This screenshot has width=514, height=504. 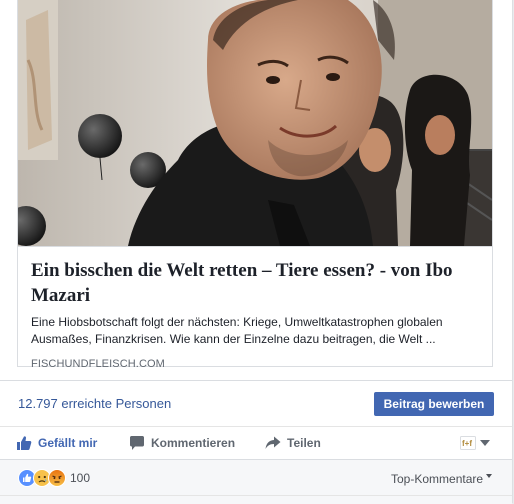 What do you see at coordinates (98, 364) in the screenshot?
I see `link-domain: FISCHUNDFLEISCH.COM` at bounding box center [98, 364].